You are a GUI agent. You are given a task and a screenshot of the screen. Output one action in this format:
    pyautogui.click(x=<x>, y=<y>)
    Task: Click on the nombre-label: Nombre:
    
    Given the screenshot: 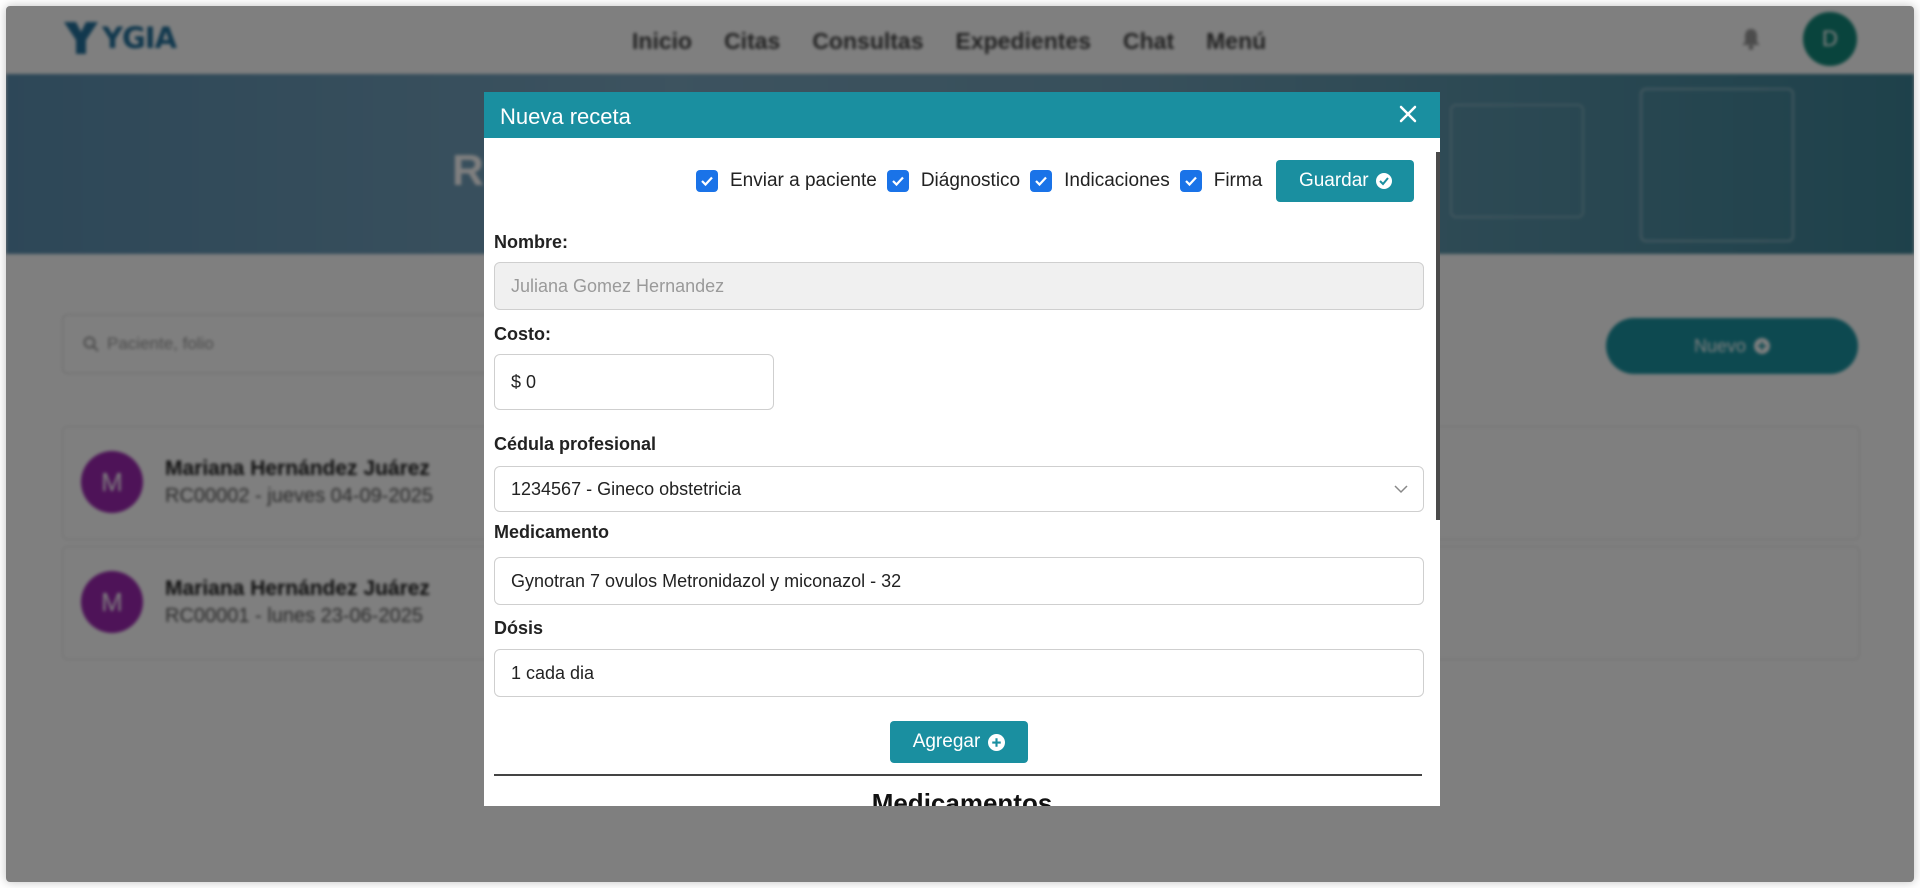 What is the action you would take?
    pyautogui.click(x=531, y=242)
    